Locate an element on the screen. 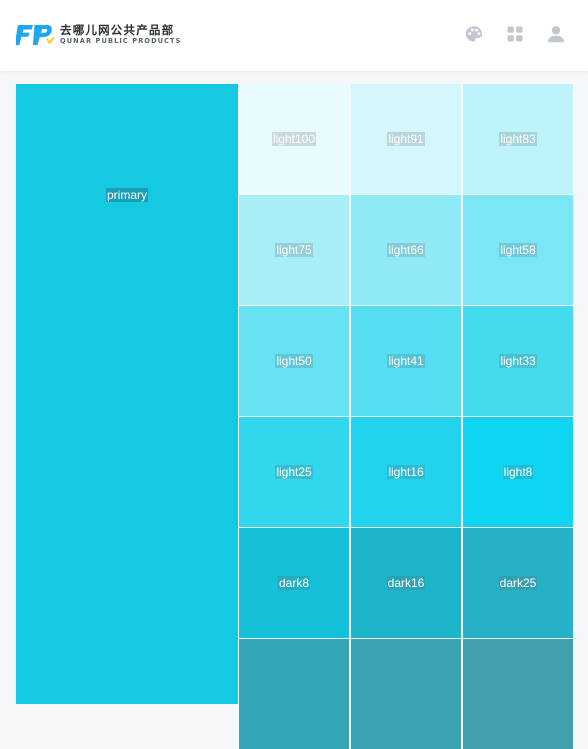 The height and width of the screenshot is (749, 588). swatch-label: light91 is located at coordinates (406, 139).